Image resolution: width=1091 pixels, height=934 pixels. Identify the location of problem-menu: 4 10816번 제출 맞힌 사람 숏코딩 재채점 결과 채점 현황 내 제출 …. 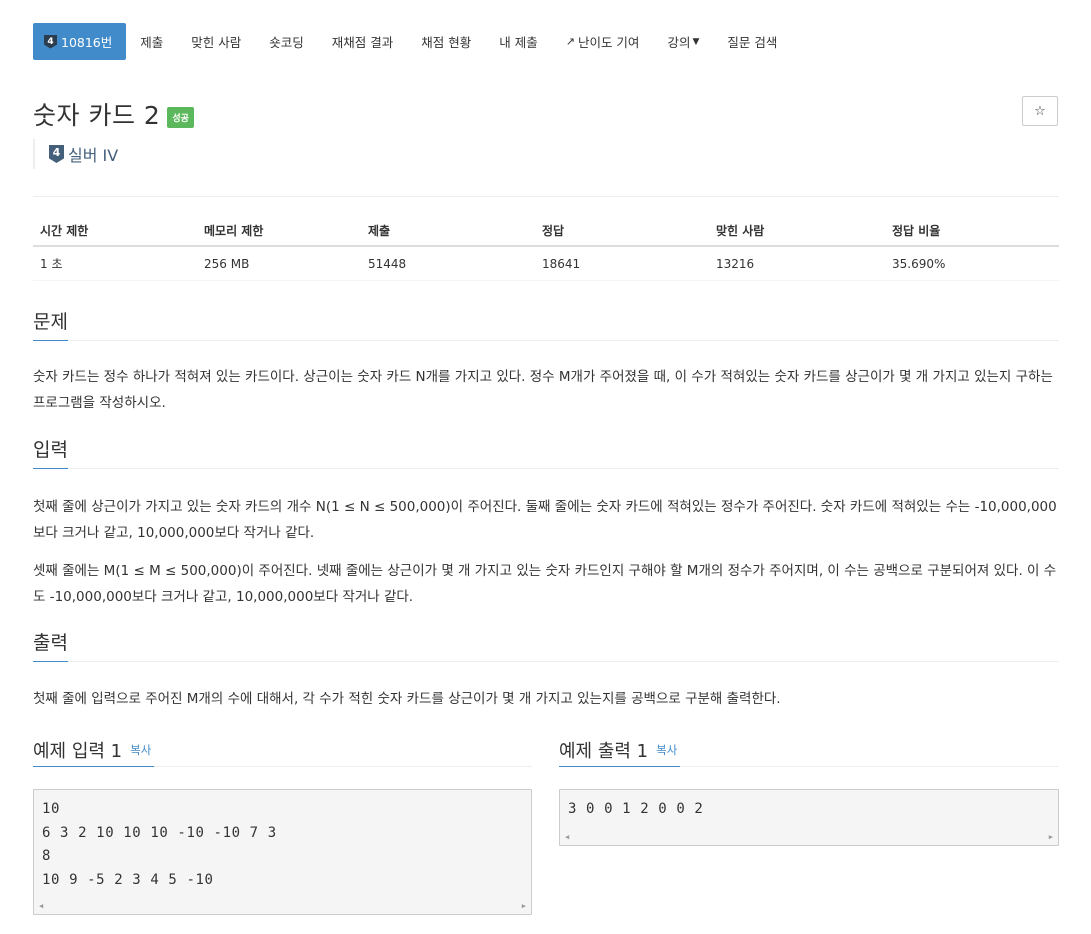
(412, 41).